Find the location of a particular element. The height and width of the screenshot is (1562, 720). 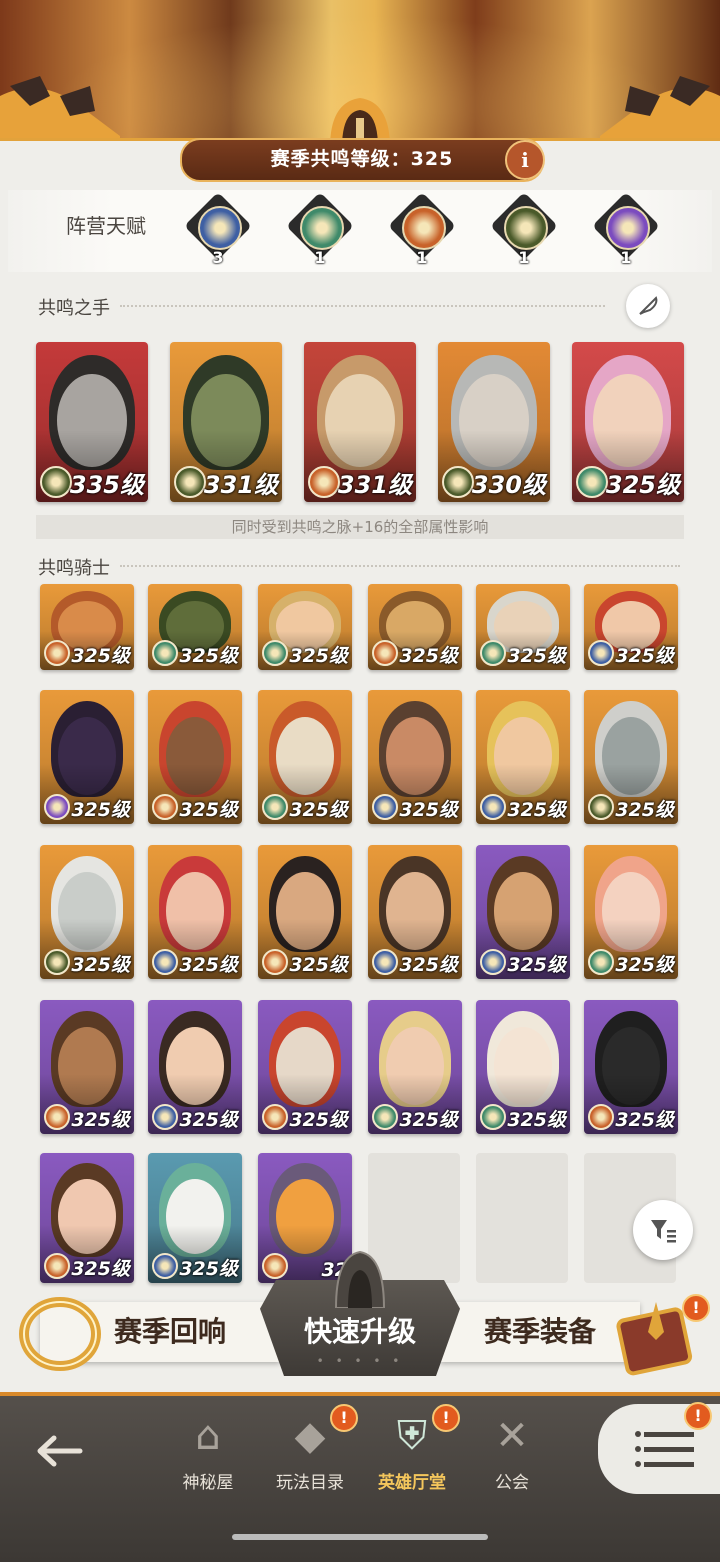

back-arrow-icon is located at coordinates (60, 1451).